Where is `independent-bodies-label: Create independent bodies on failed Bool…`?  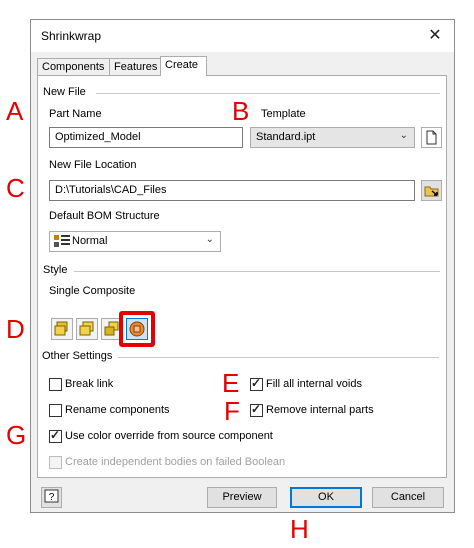
independent-bodies-label: Create independent bodies on failed Bool… is located at coordinates (175, 462).